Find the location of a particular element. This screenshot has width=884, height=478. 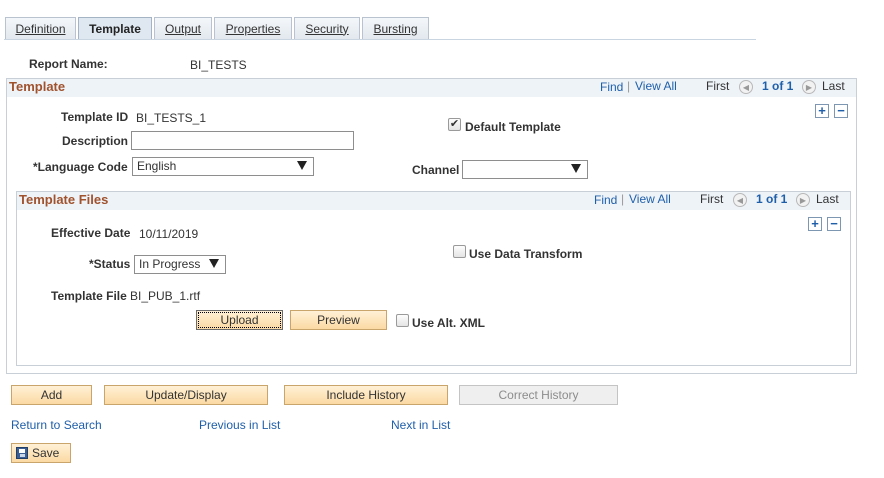

status-value: In Progress is located at coordinates (170, 264).